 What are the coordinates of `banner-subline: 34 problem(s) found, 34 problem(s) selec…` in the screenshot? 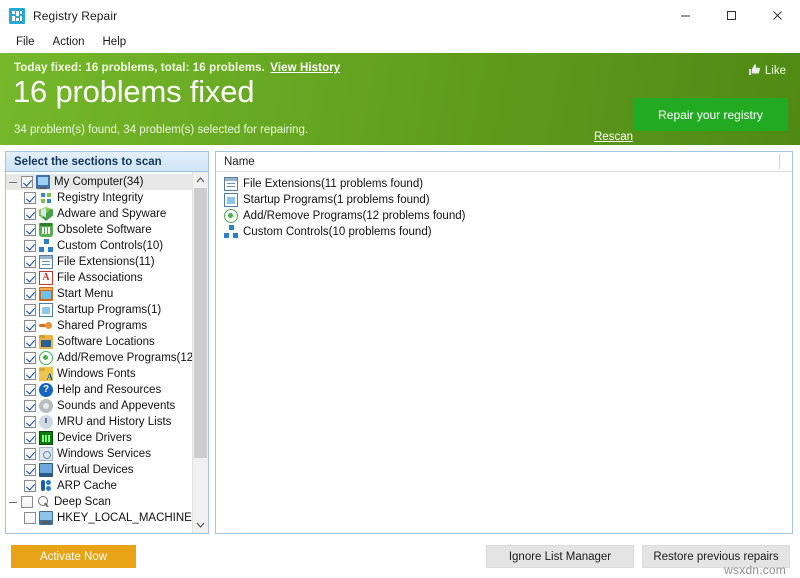 It's located at (161, 130).